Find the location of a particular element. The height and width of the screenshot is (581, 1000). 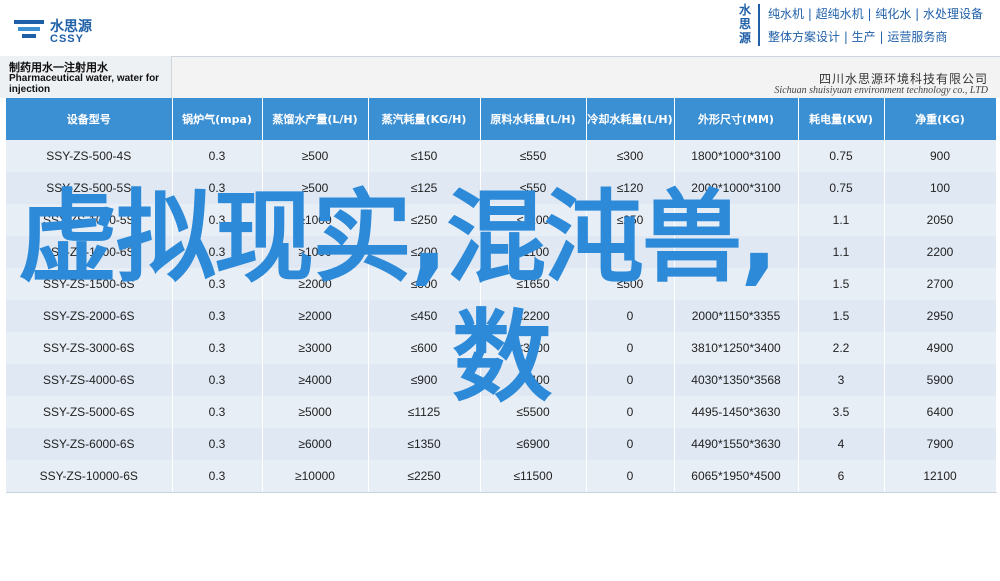

table-cell: SSY-ZS-500-4S is located at coordinates (89, 156).